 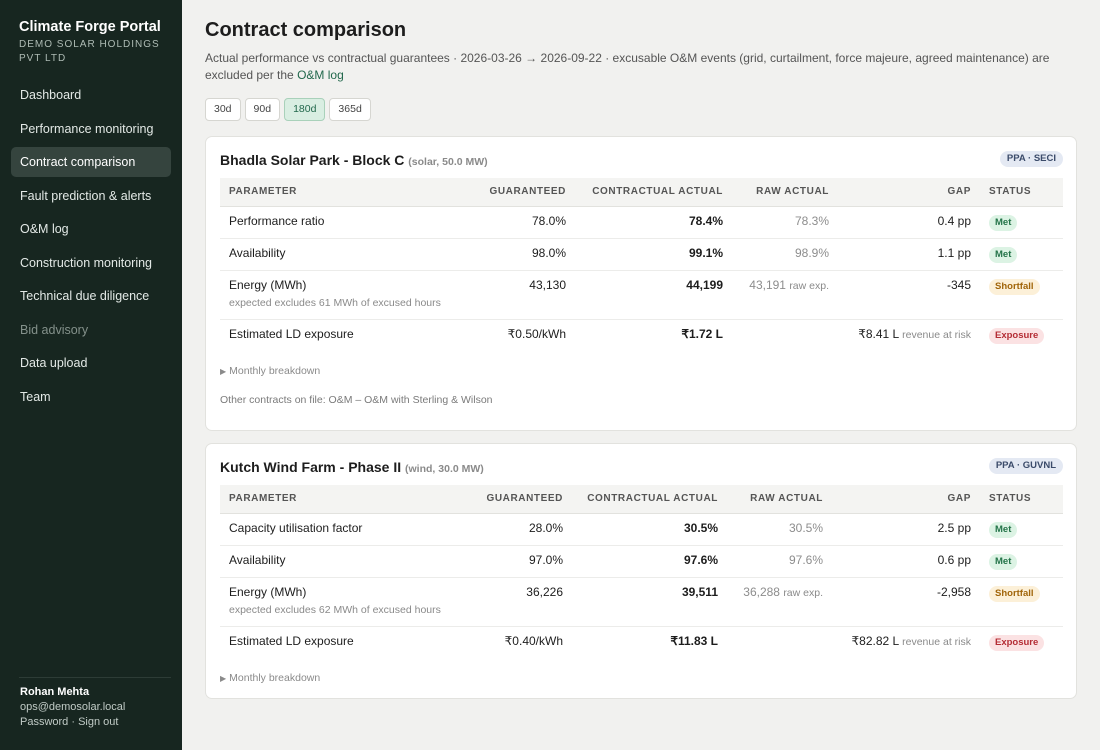 I want to click on contractual-actual-value: 44,199, so click(x=704, y=284).